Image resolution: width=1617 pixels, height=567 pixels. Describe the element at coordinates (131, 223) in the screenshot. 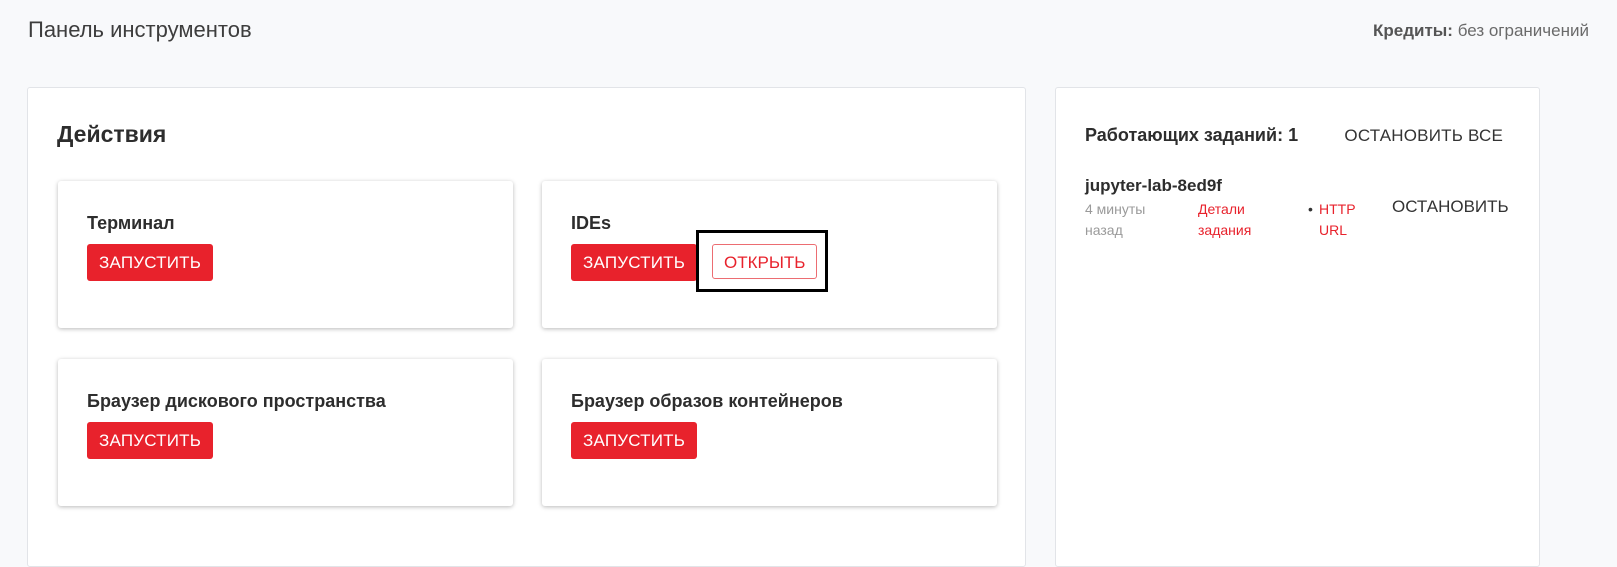

I see `card-title: Терминал` at that location.